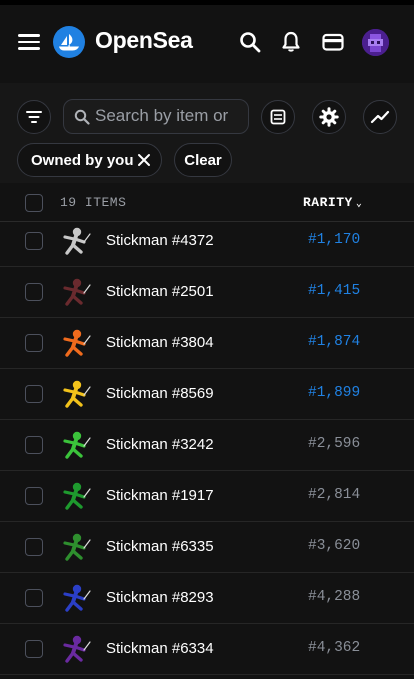 This screenshot has height=679, width=414. I want to click on list-view-button, so click(278, 117).